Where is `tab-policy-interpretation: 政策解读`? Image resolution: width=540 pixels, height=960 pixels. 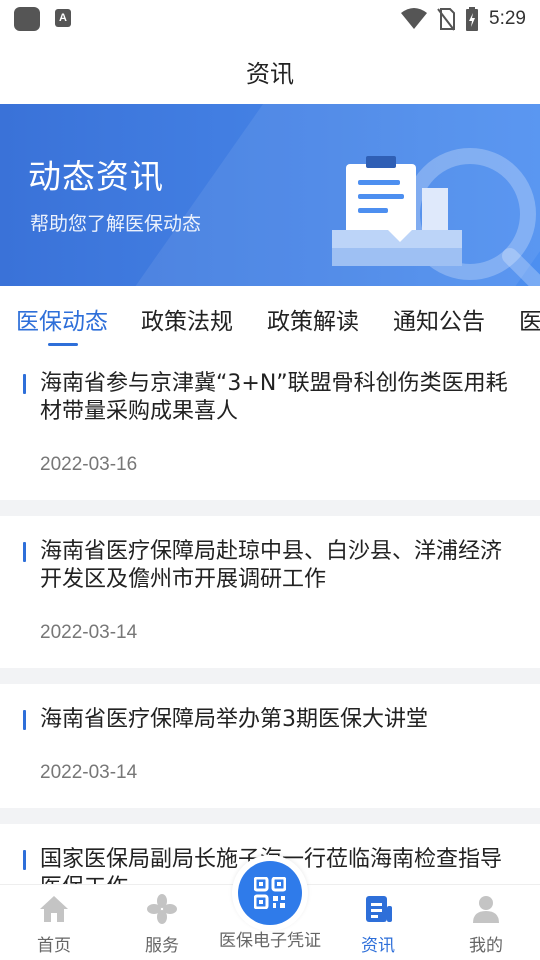 tab-policy-interpretation: 政策解读 is located at coordinates (313, 319).